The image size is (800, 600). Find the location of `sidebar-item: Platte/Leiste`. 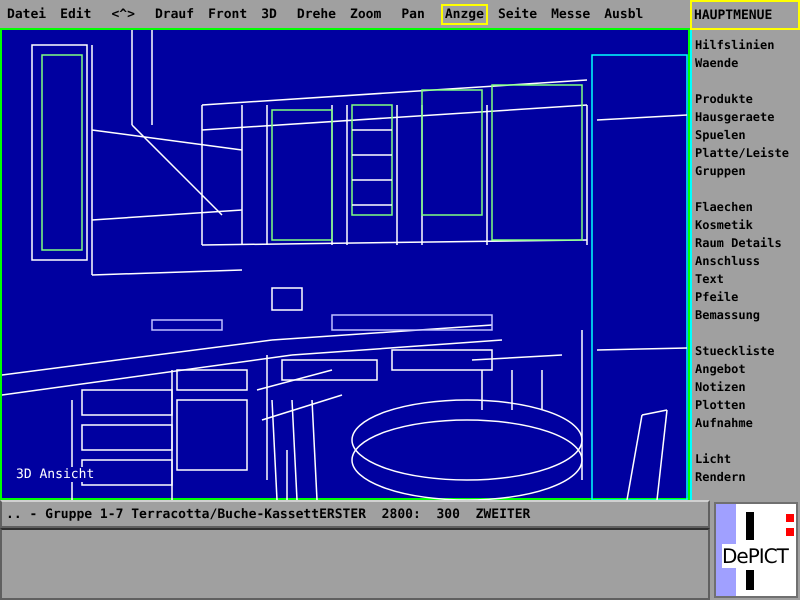

sidebar-item: Platte/Leiste is located at coordinates (747, 153).